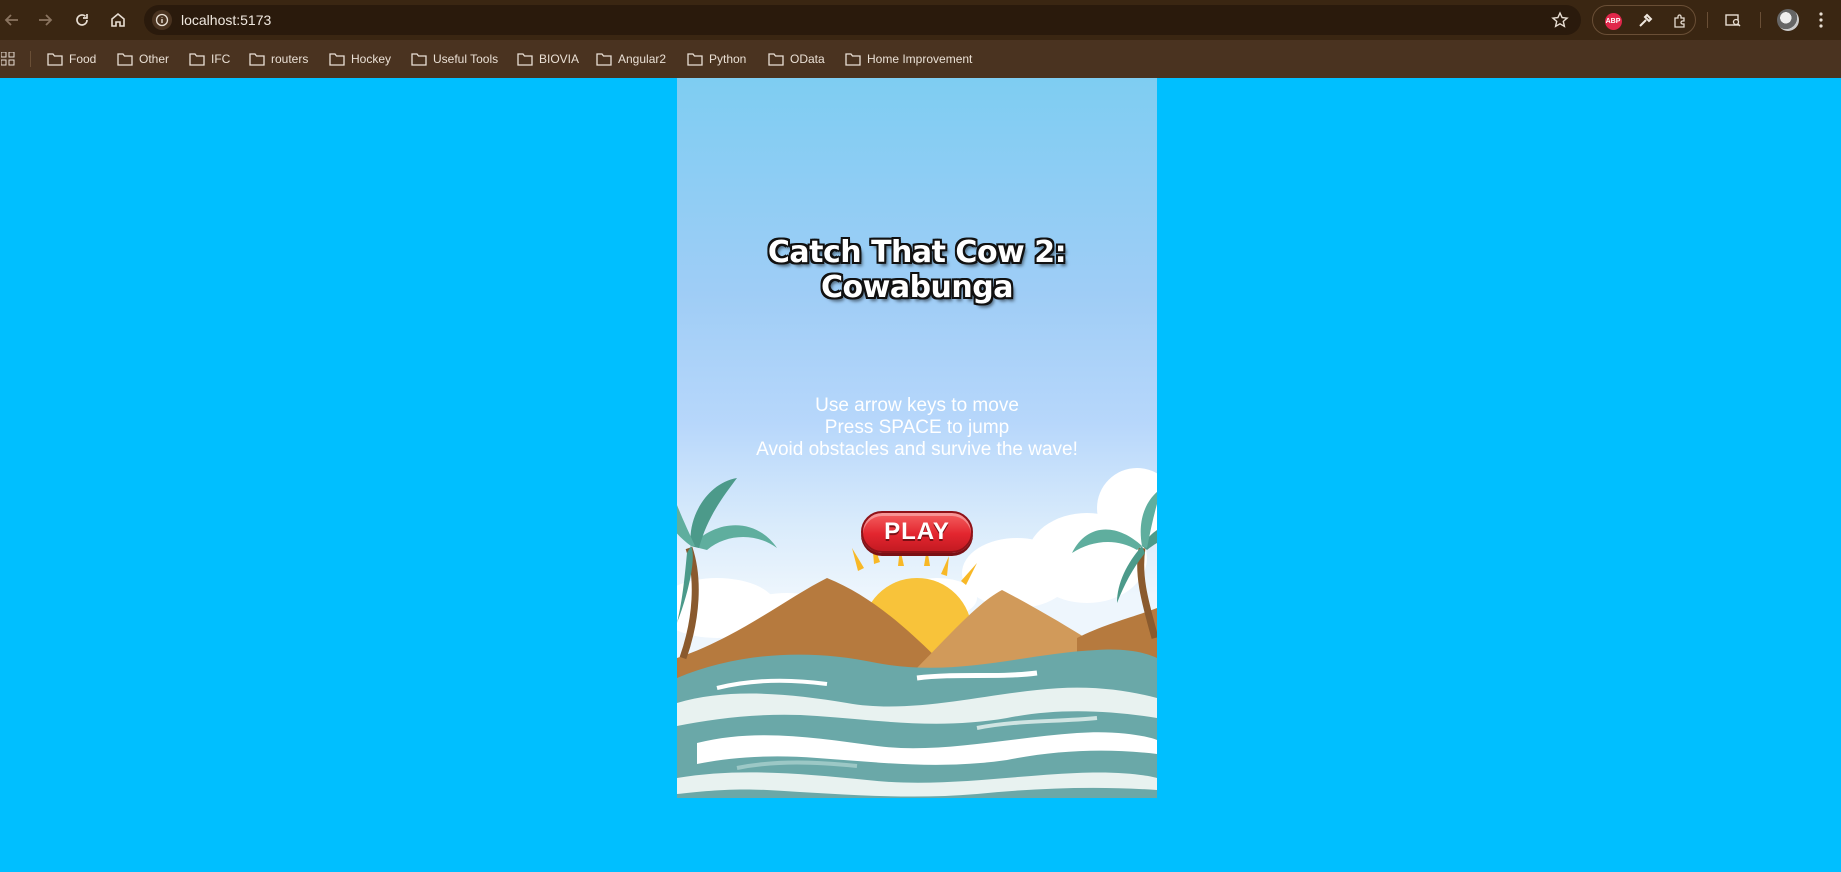 Image resolution: width=1841 pixels, height=872 pixels. I want to click on bookmark-item: Food, so click(71, 59).